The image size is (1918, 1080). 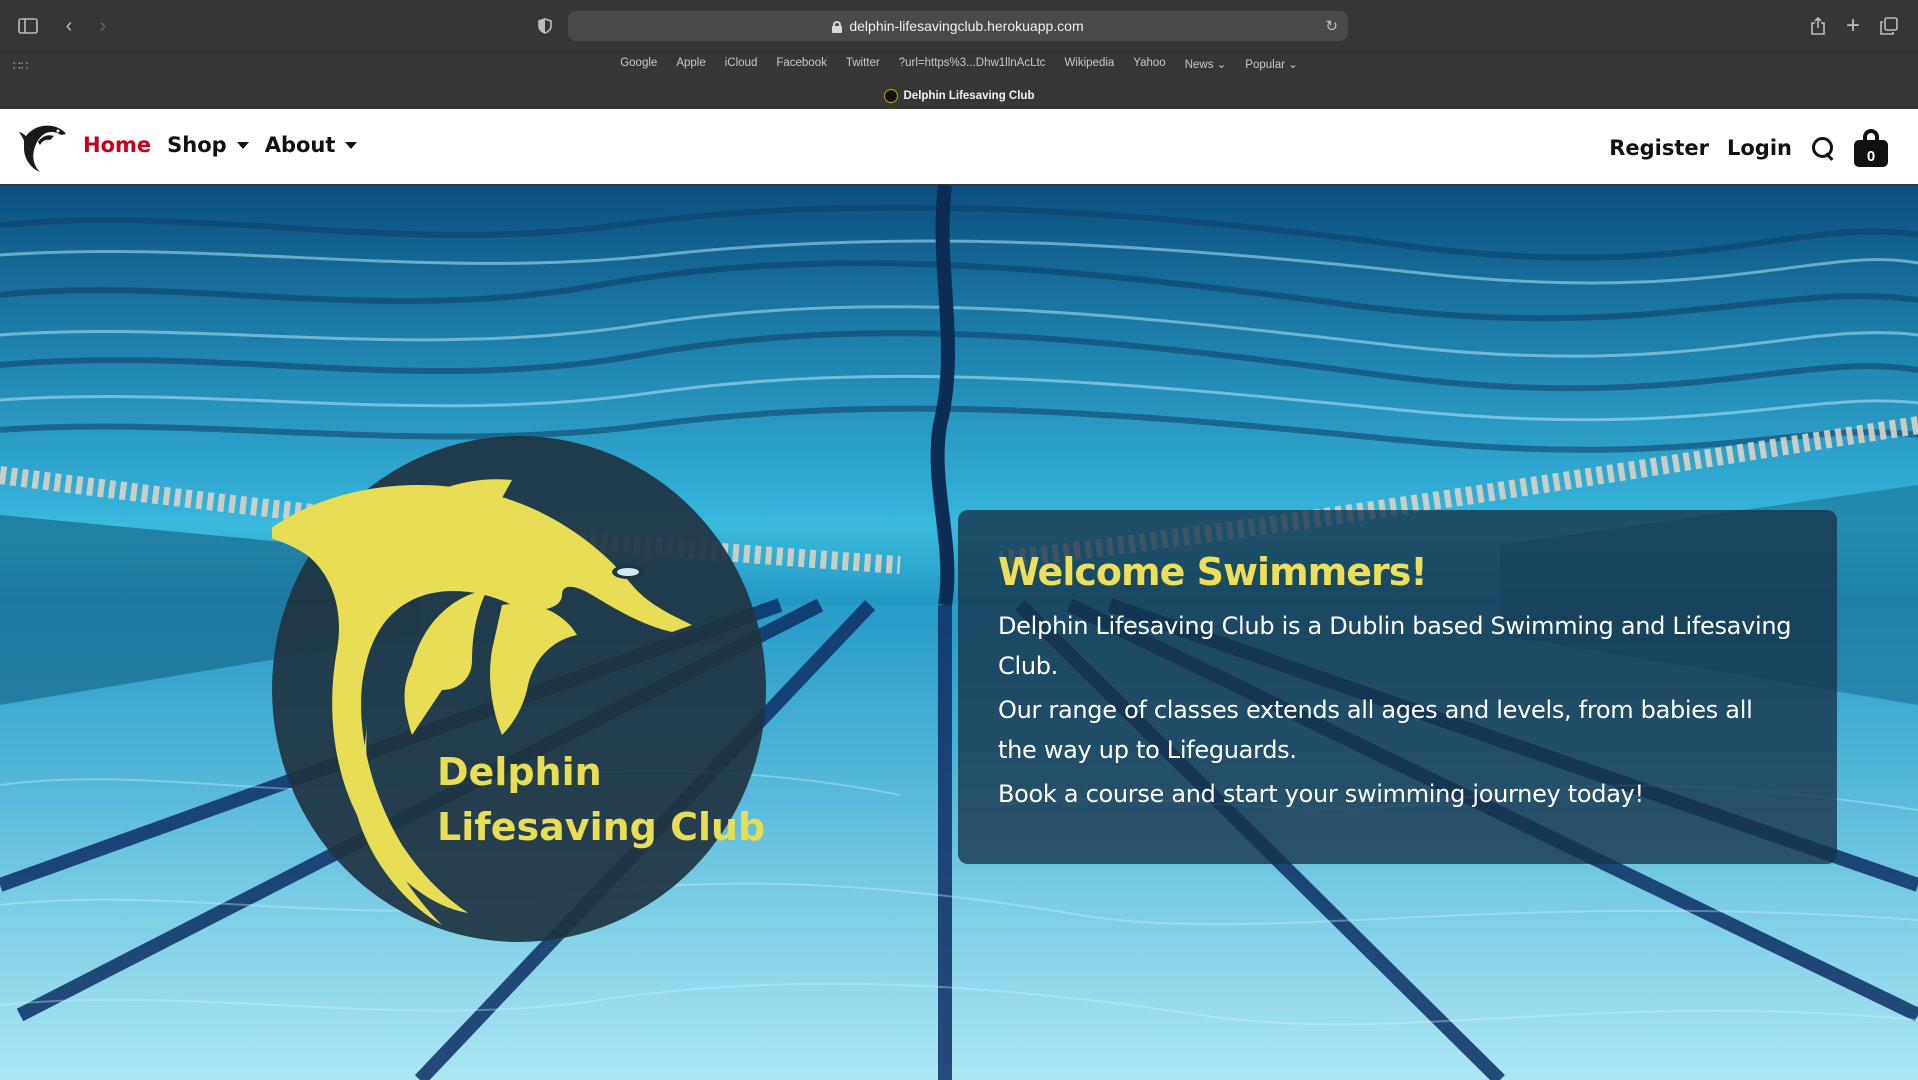 I want to click on favorite-link: iCloud, so click(x=741, y=64).